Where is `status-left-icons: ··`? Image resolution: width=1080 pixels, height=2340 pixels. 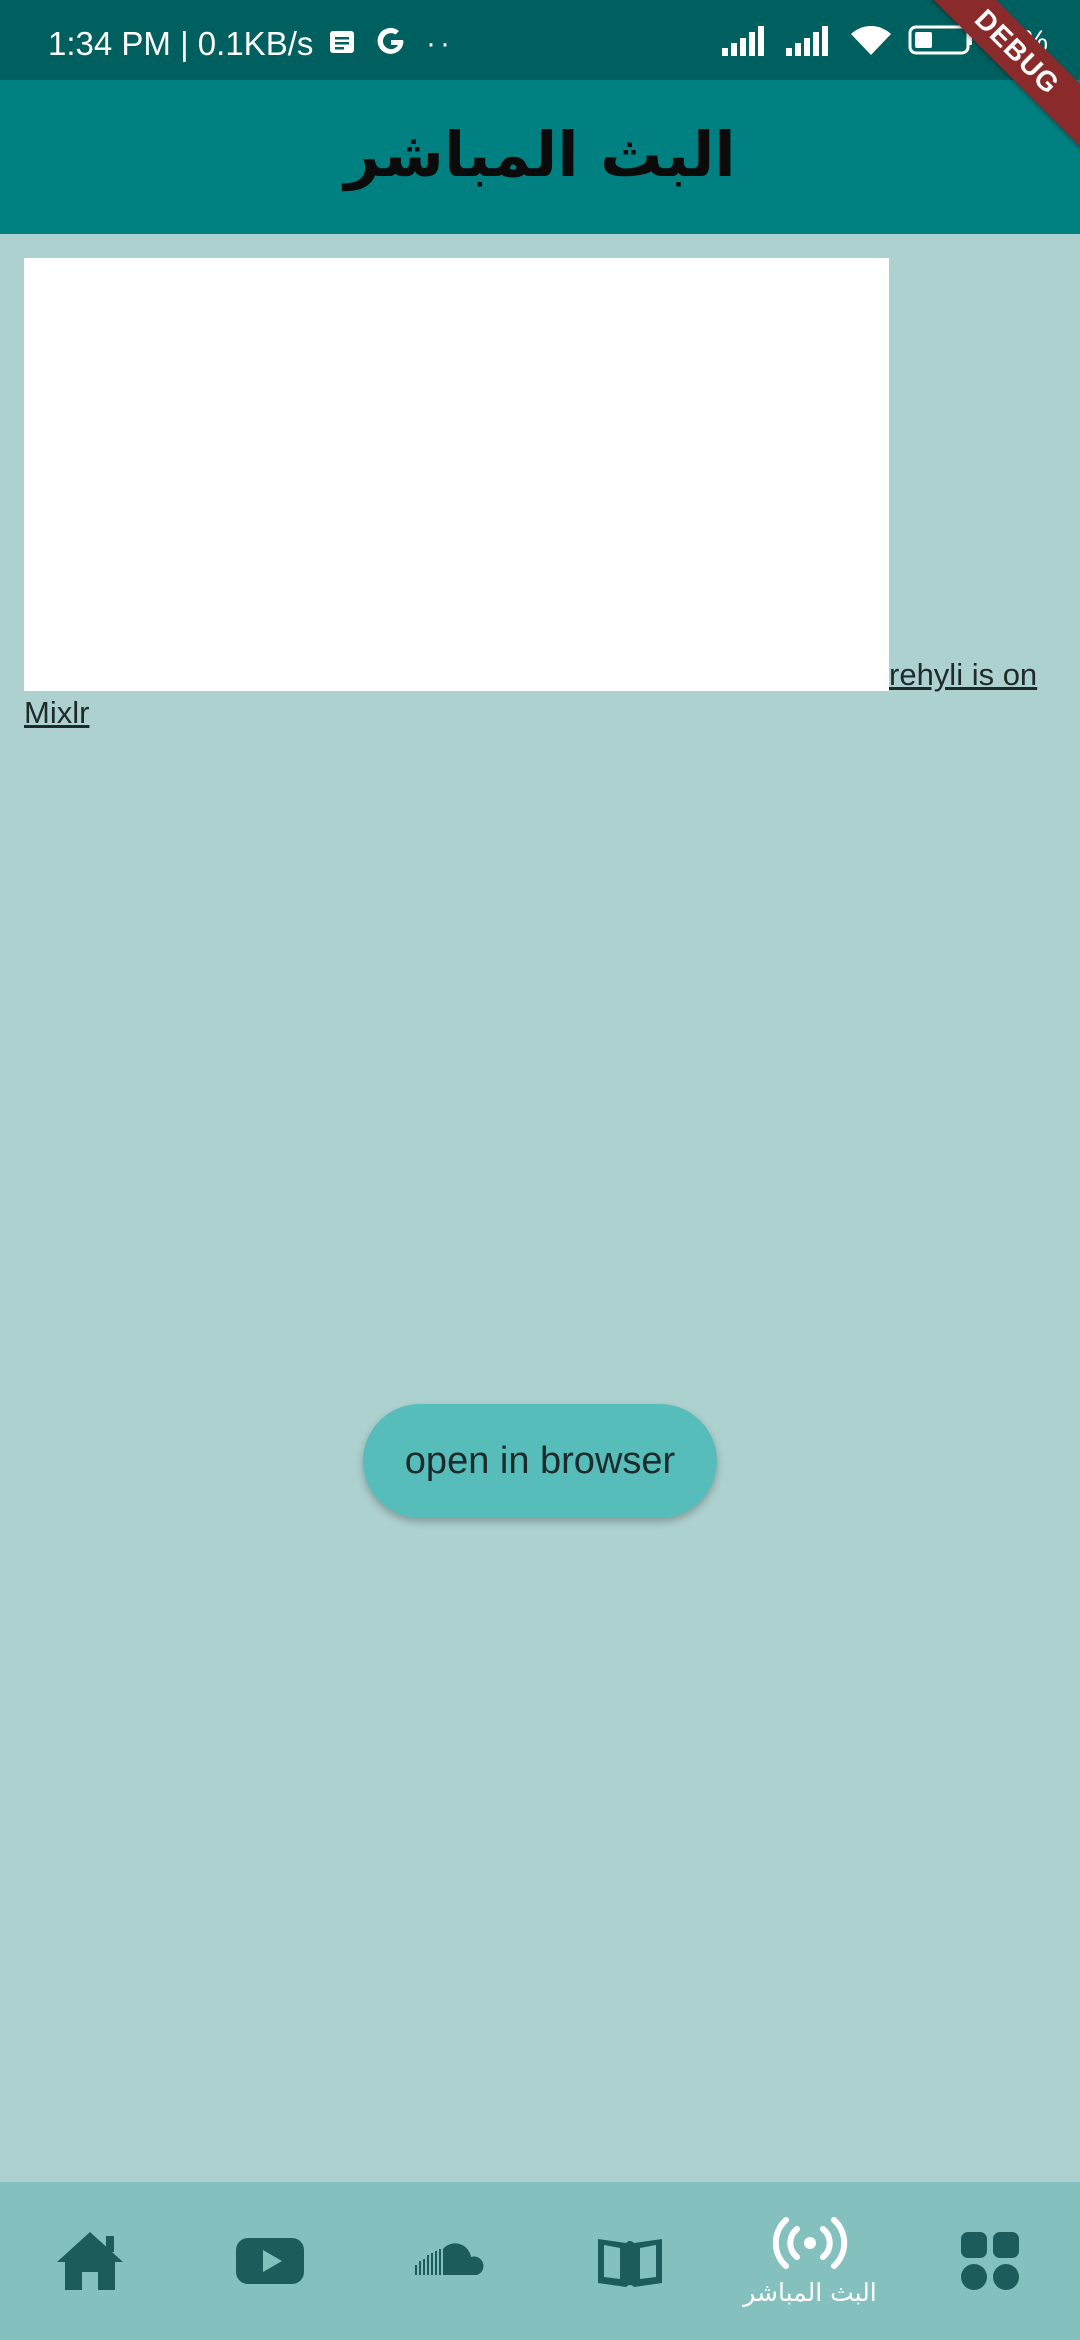 status-left-icons: ·· is located at coordinates (391, 44).